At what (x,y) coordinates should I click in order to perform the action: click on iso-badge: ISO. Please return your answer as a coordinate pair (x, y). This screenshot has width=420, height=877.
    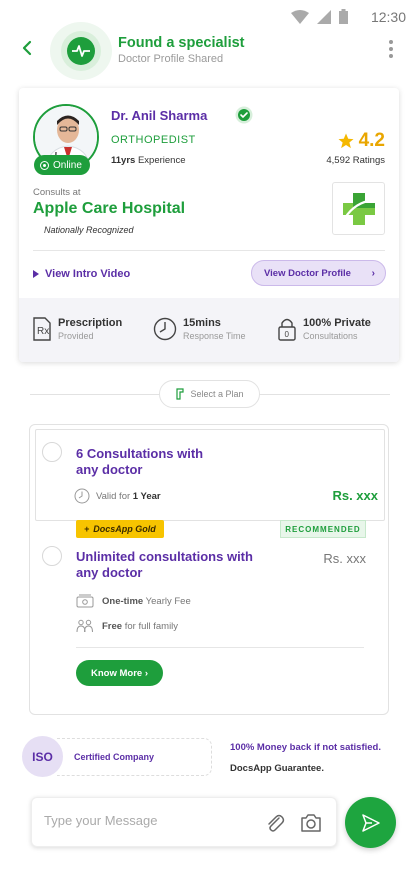
    Looking at the image, I should click on (42, 756).